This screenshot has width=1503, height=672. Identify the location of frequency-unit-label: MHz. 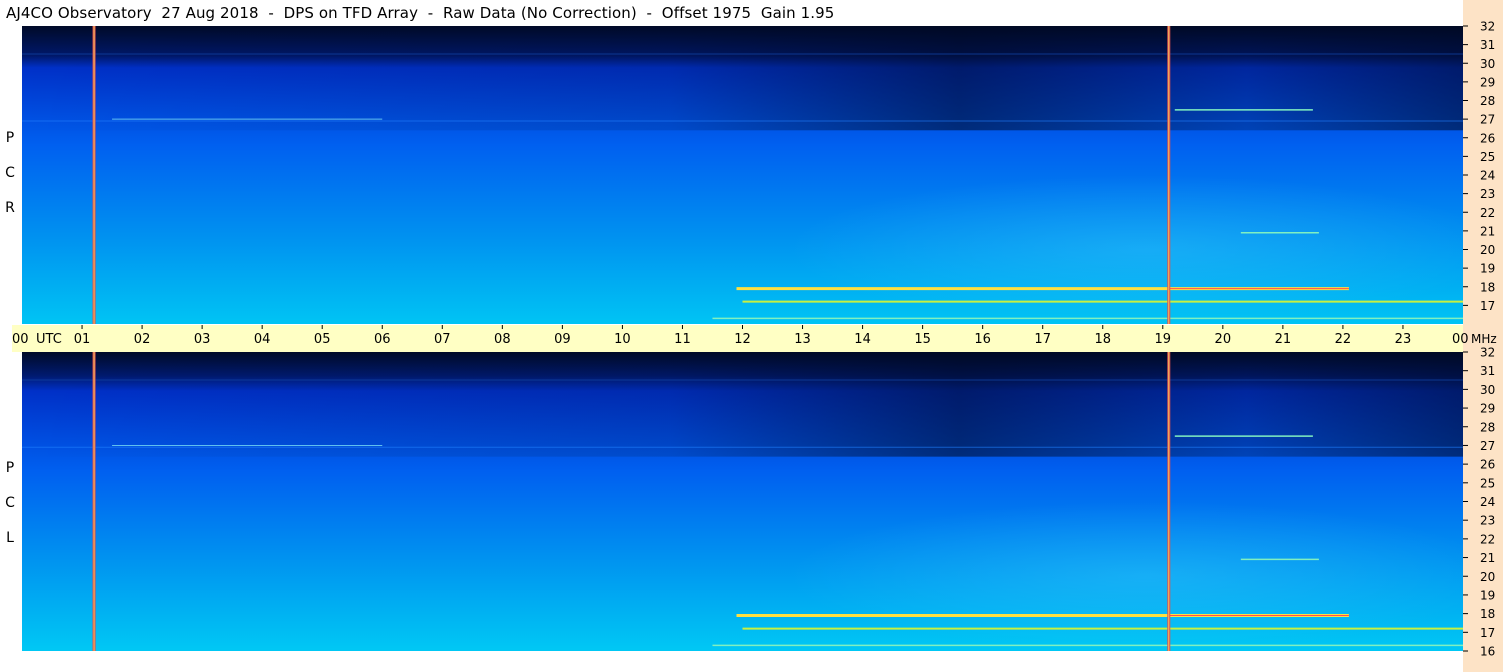
(1484, 339).